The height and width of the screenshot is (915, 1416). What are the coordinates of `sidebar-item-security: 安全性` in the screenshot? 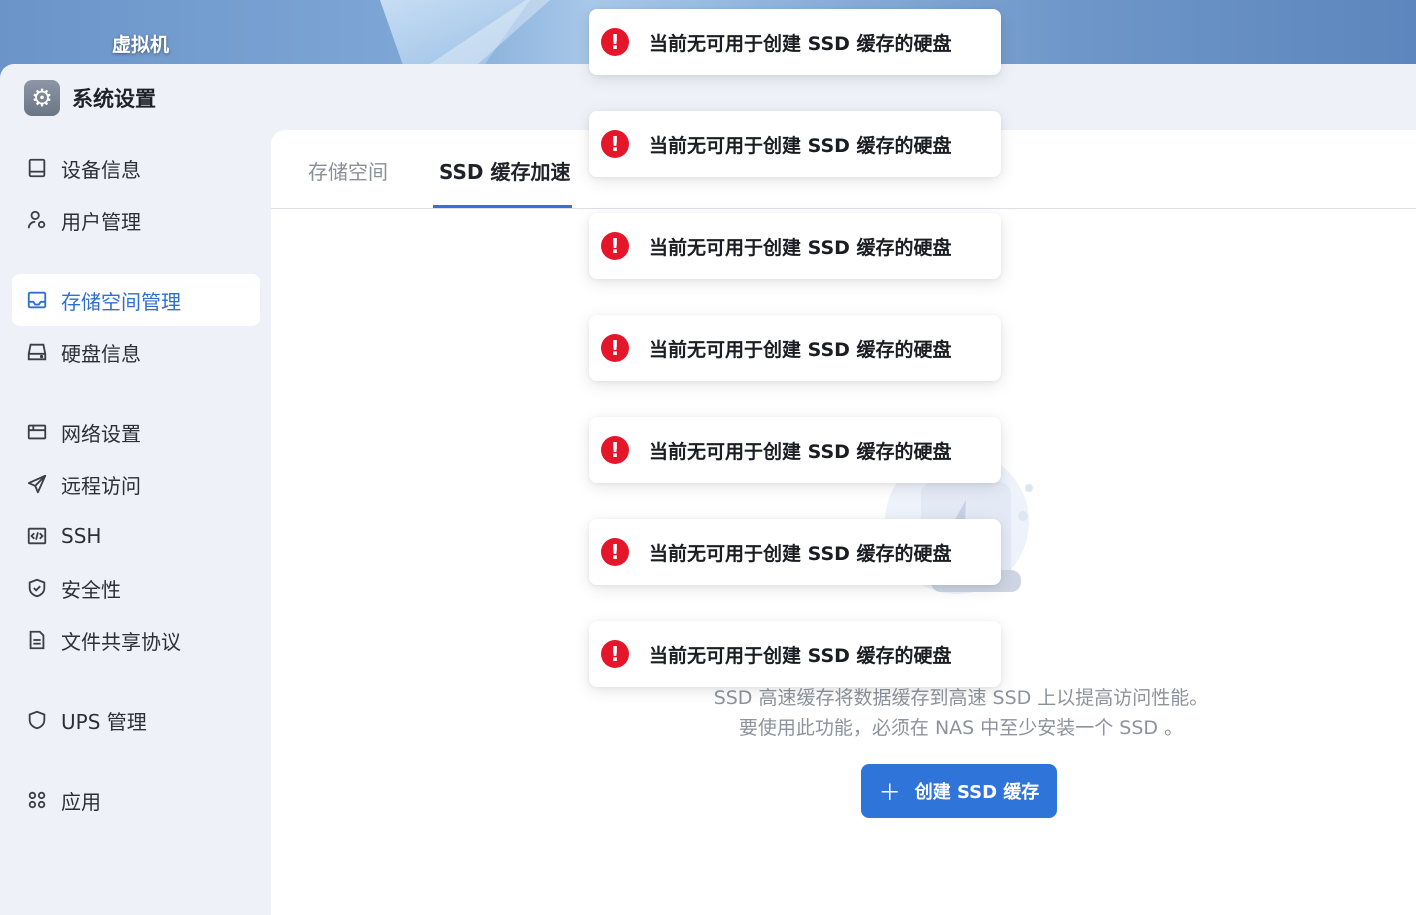 It's located at (136, 588).